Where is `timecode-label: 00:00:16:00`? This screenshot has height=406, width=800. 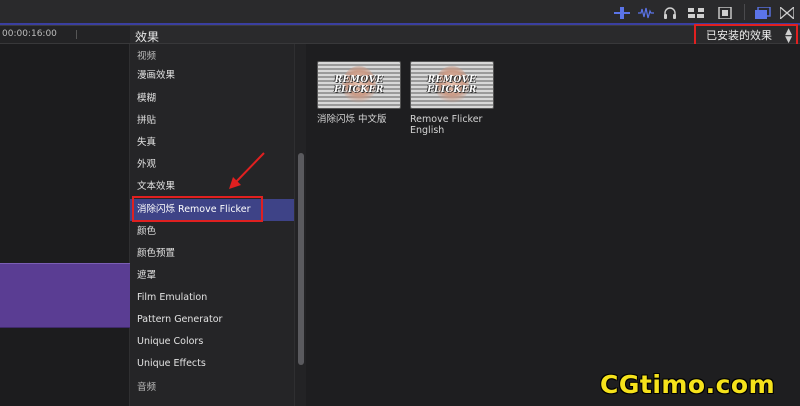
timecode-label: 00:00:16:00 is located at coordinates (29, 34).